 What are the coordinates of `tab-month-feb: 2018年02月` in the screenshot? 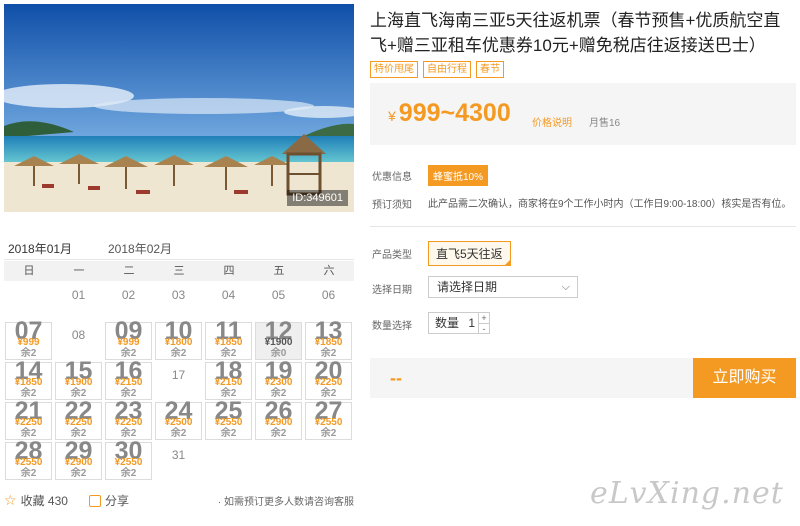 It's located at (140, 249).